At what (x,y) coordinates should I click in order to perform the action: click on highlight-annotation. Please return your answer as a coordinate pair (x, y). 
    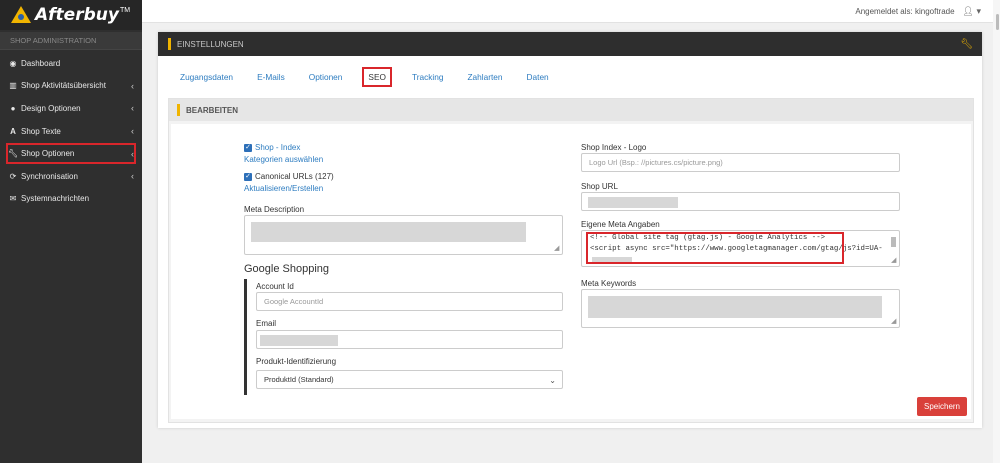
    Looking at the image, I should click on (715, 248).